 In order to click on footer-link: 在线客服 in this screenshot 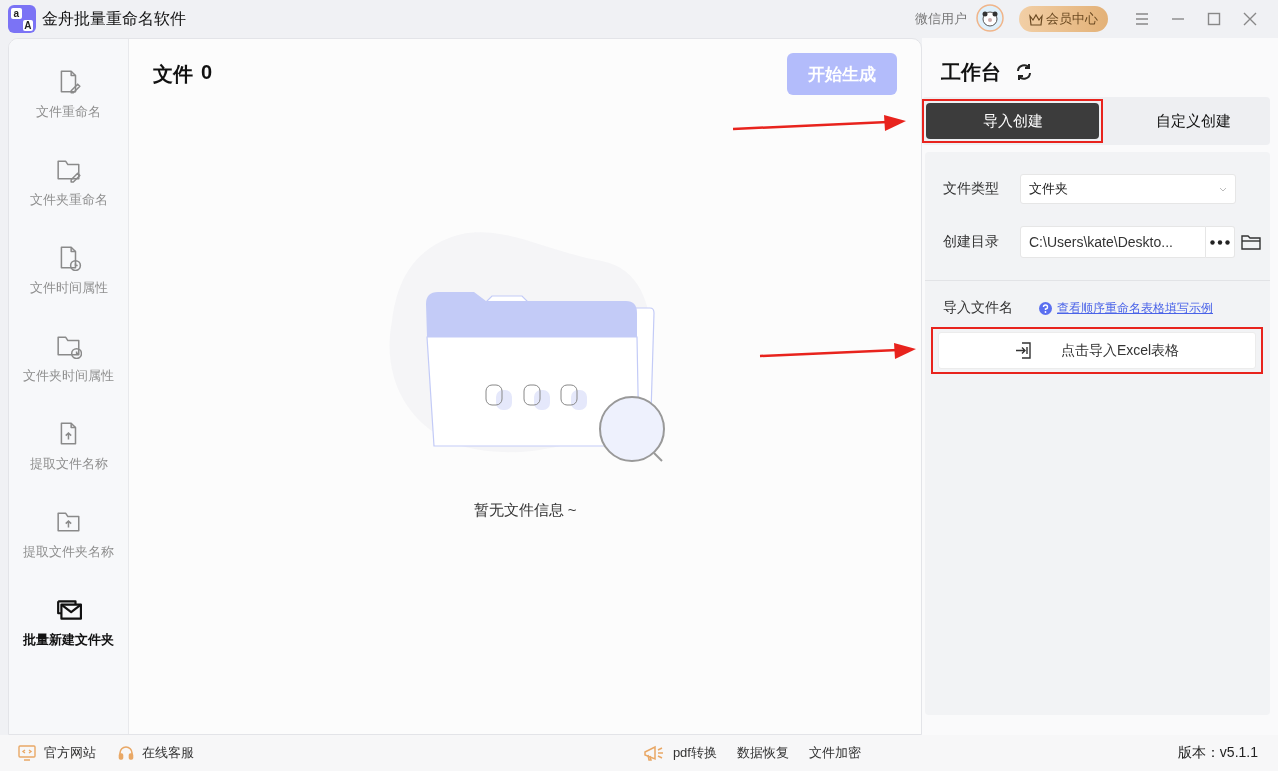, I will do `click(156, 753)`.